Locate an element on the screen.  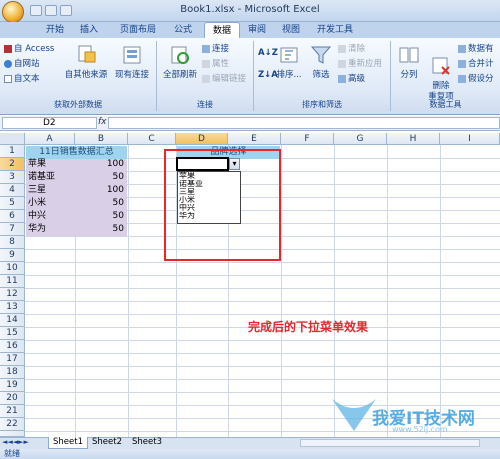
dropdown-option: 小米 is located at coordinates (209, 200).